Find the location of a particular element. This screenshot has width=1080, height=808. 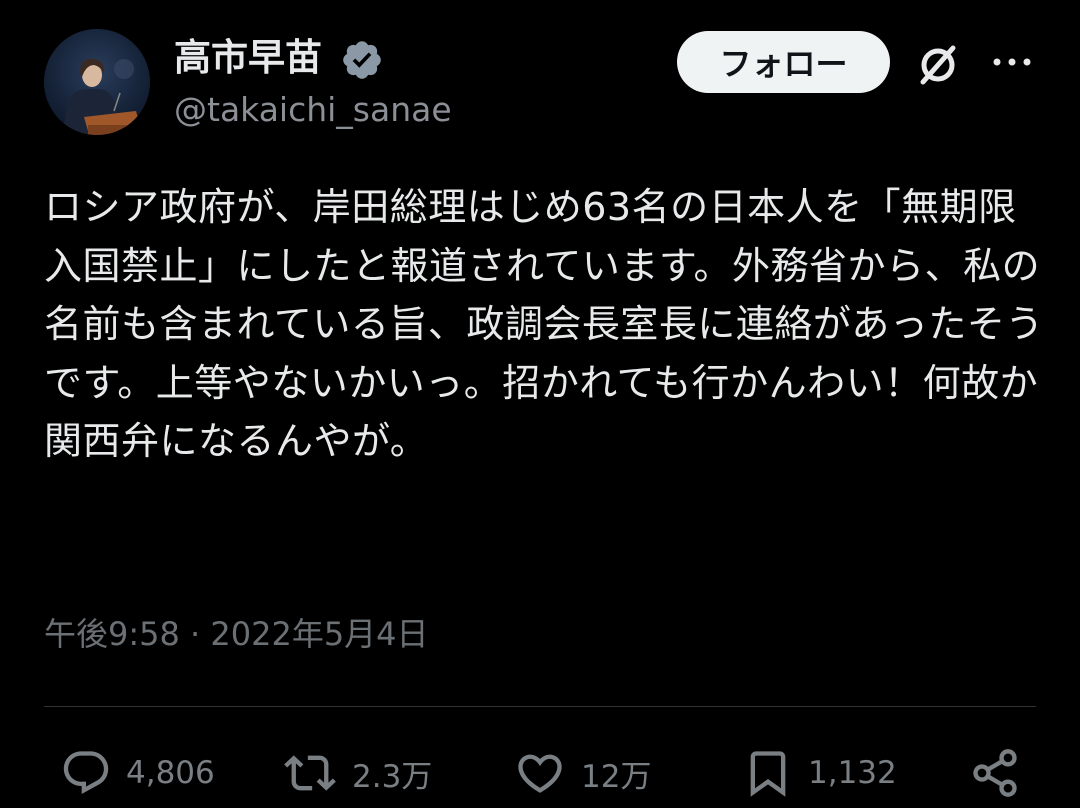

verified-badge-icon is located at coordinates (362, 60).